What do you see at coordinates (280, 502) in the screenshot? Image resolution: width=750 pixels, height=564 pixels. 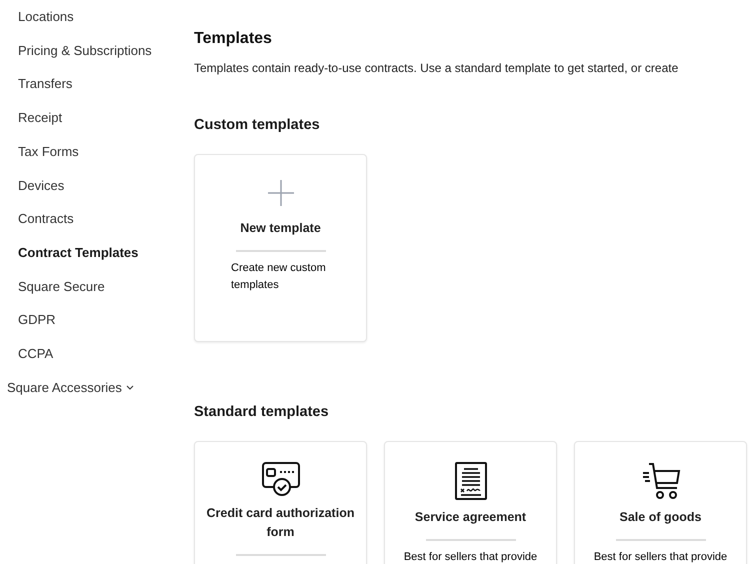 I see `template-card: Credit card authorization form` at bounding box center [280, 502].